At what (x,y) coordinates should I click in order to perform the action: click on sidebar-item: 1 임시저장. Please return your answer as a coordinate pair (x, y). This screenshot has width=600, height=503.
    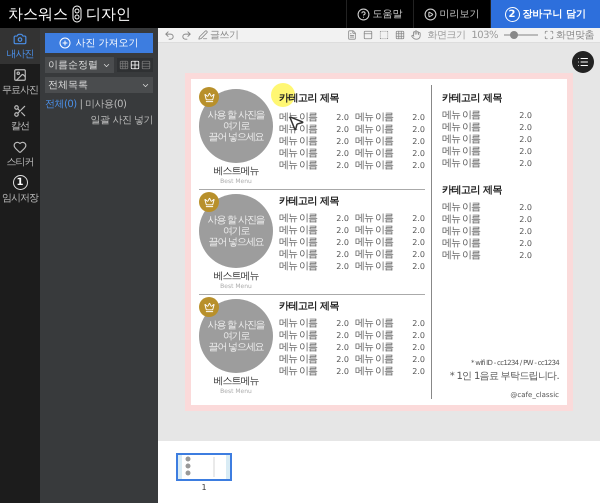
    Looking at the image, I should click on (20, 190).